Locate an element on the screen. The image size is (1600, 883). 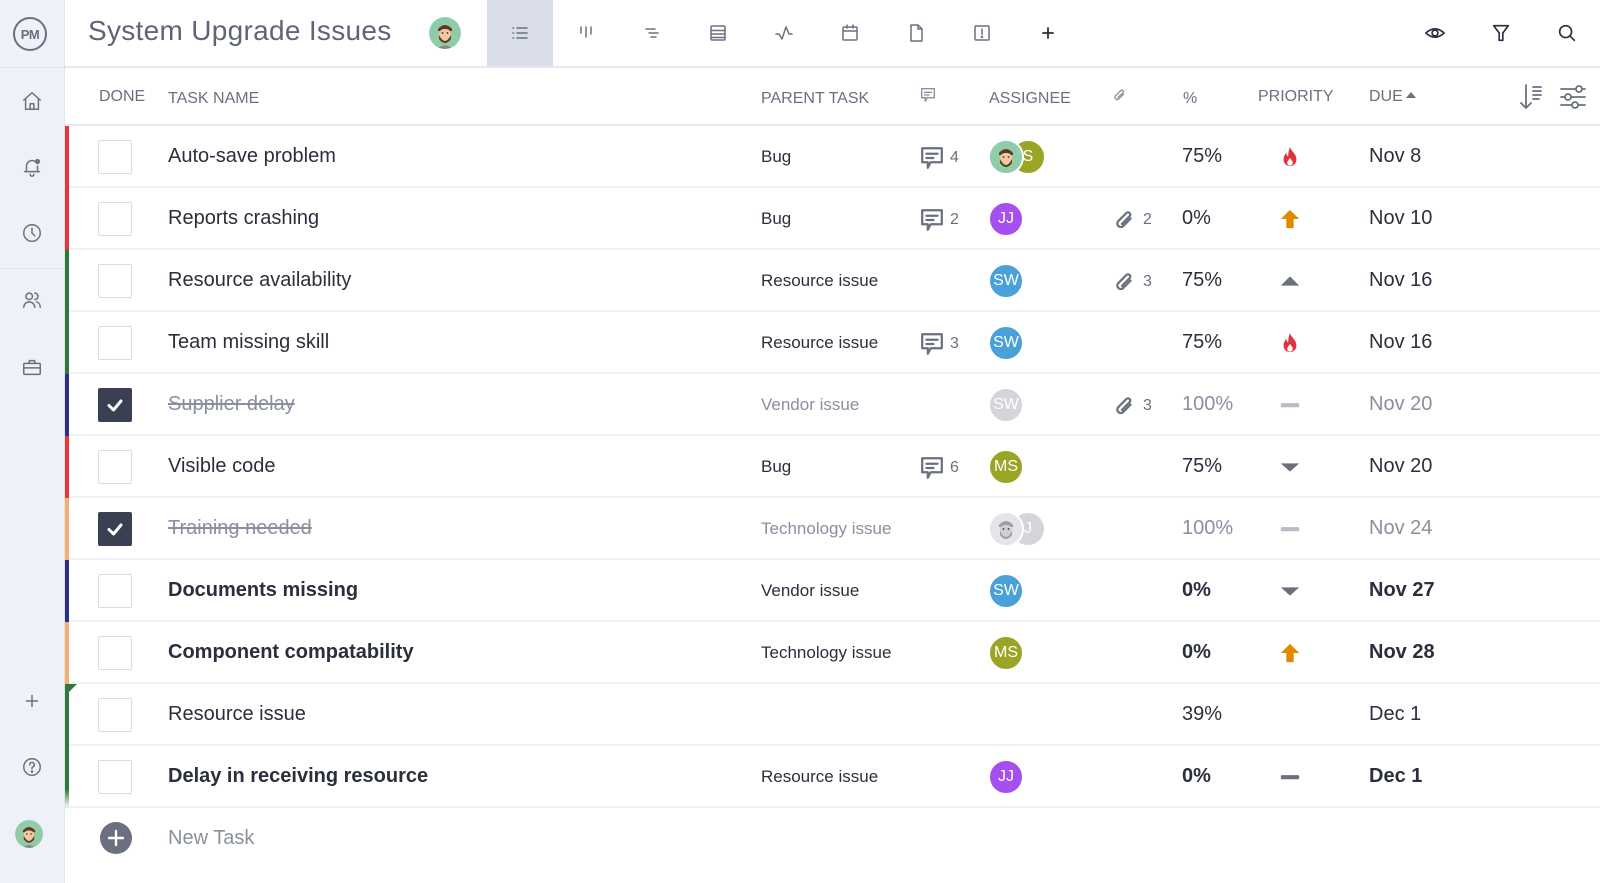
column-header-assignee: ASSIGNEE is located at coordinates (1030, 99).